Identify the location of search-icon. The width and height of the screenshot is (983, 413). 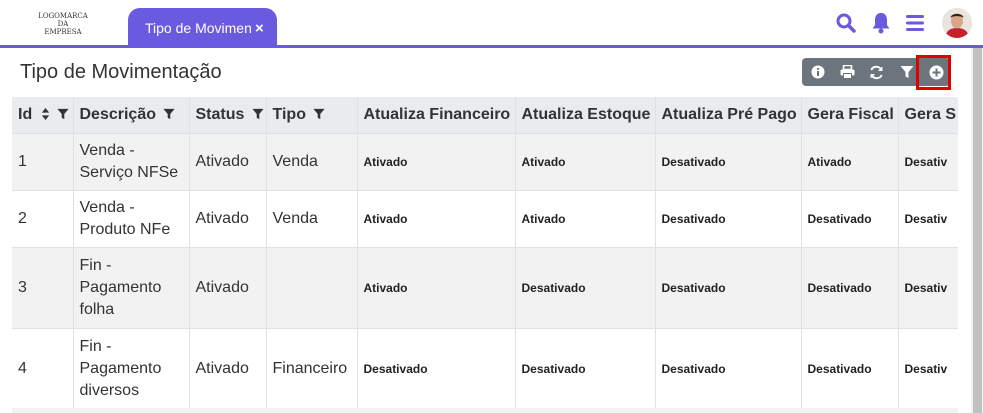
(846, 23).